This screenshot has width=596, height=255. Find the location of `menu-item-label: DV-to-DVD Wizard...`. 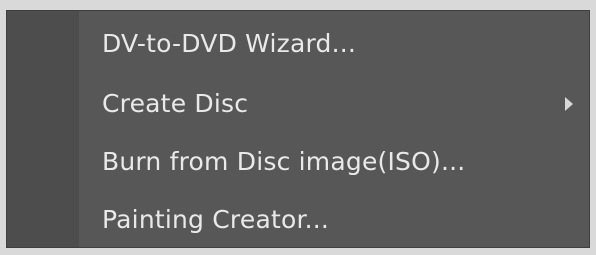

menu-item-label: DV-to-DVD Wizard... is located at coordinates (229, 43).